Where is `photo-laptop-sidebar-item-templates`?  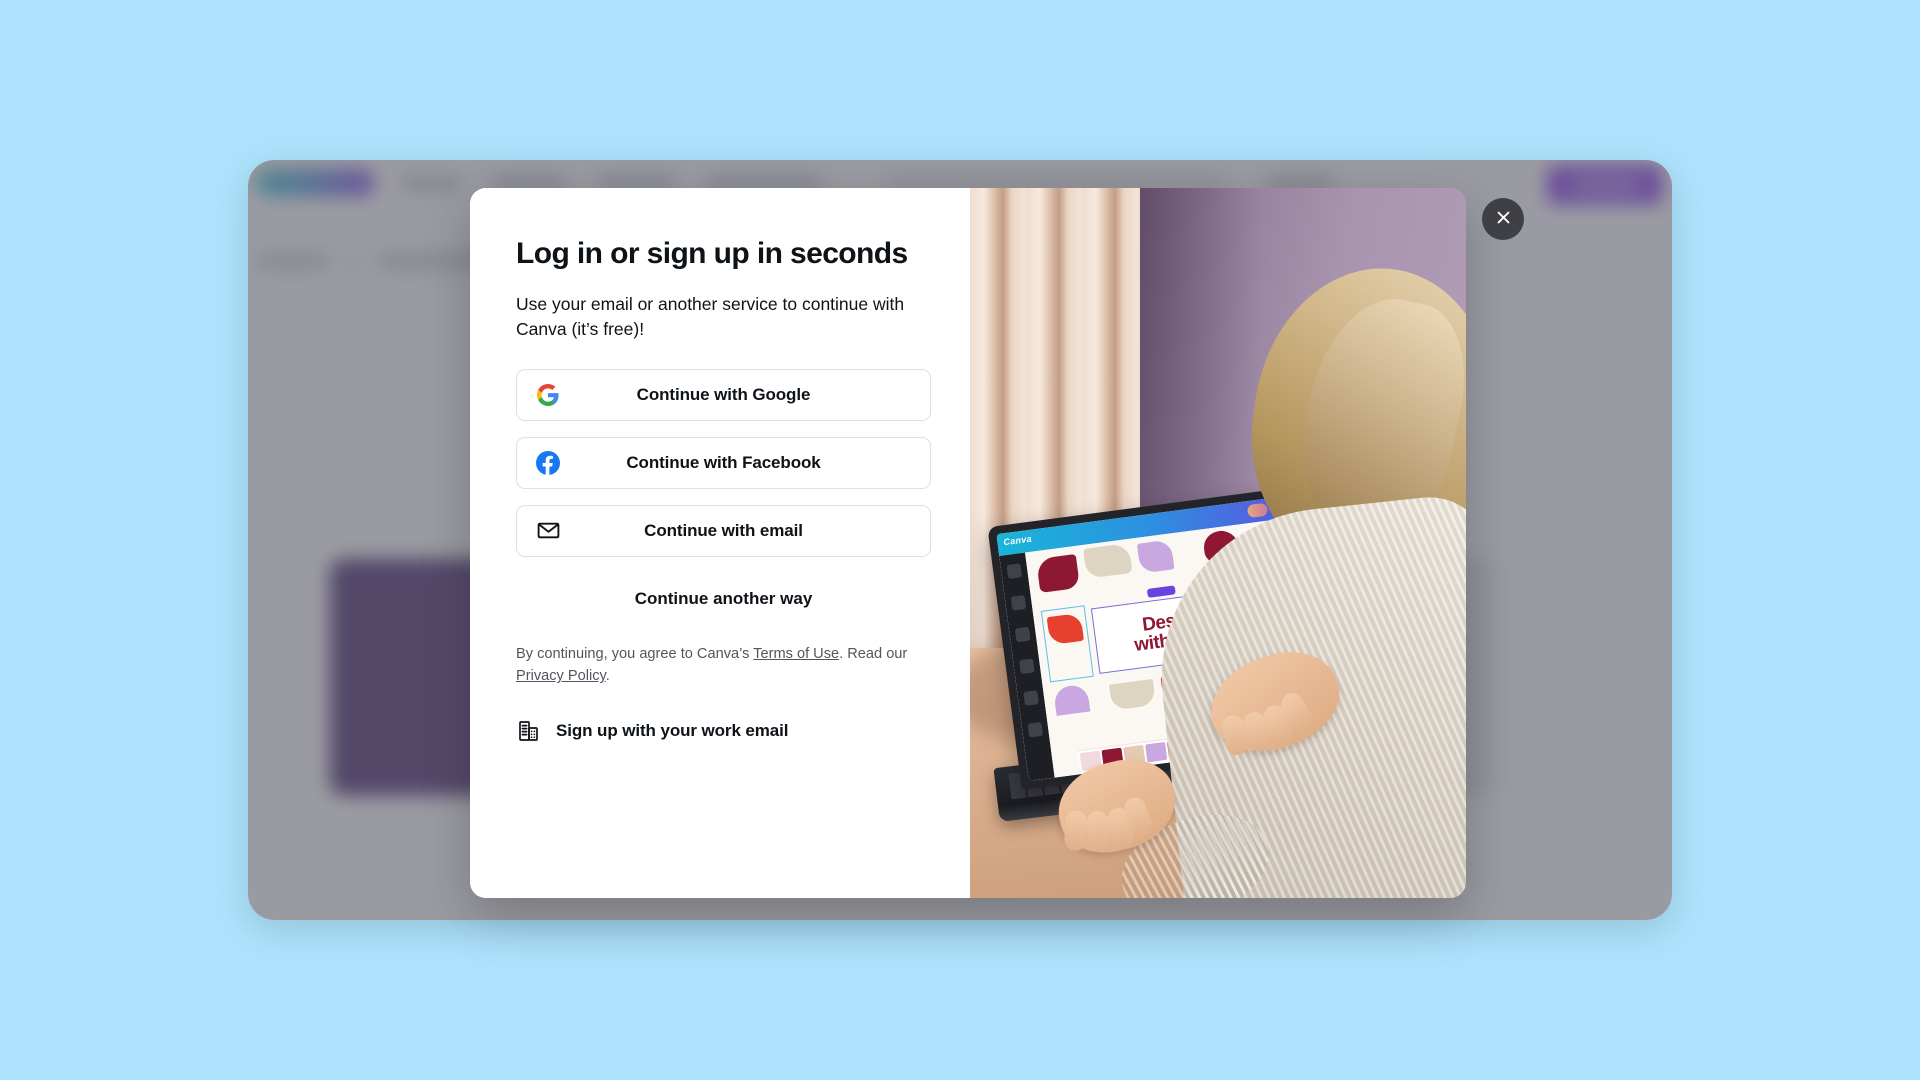 photo-laptop-sidebar-item-templates is located at coordinates (1014, 571).